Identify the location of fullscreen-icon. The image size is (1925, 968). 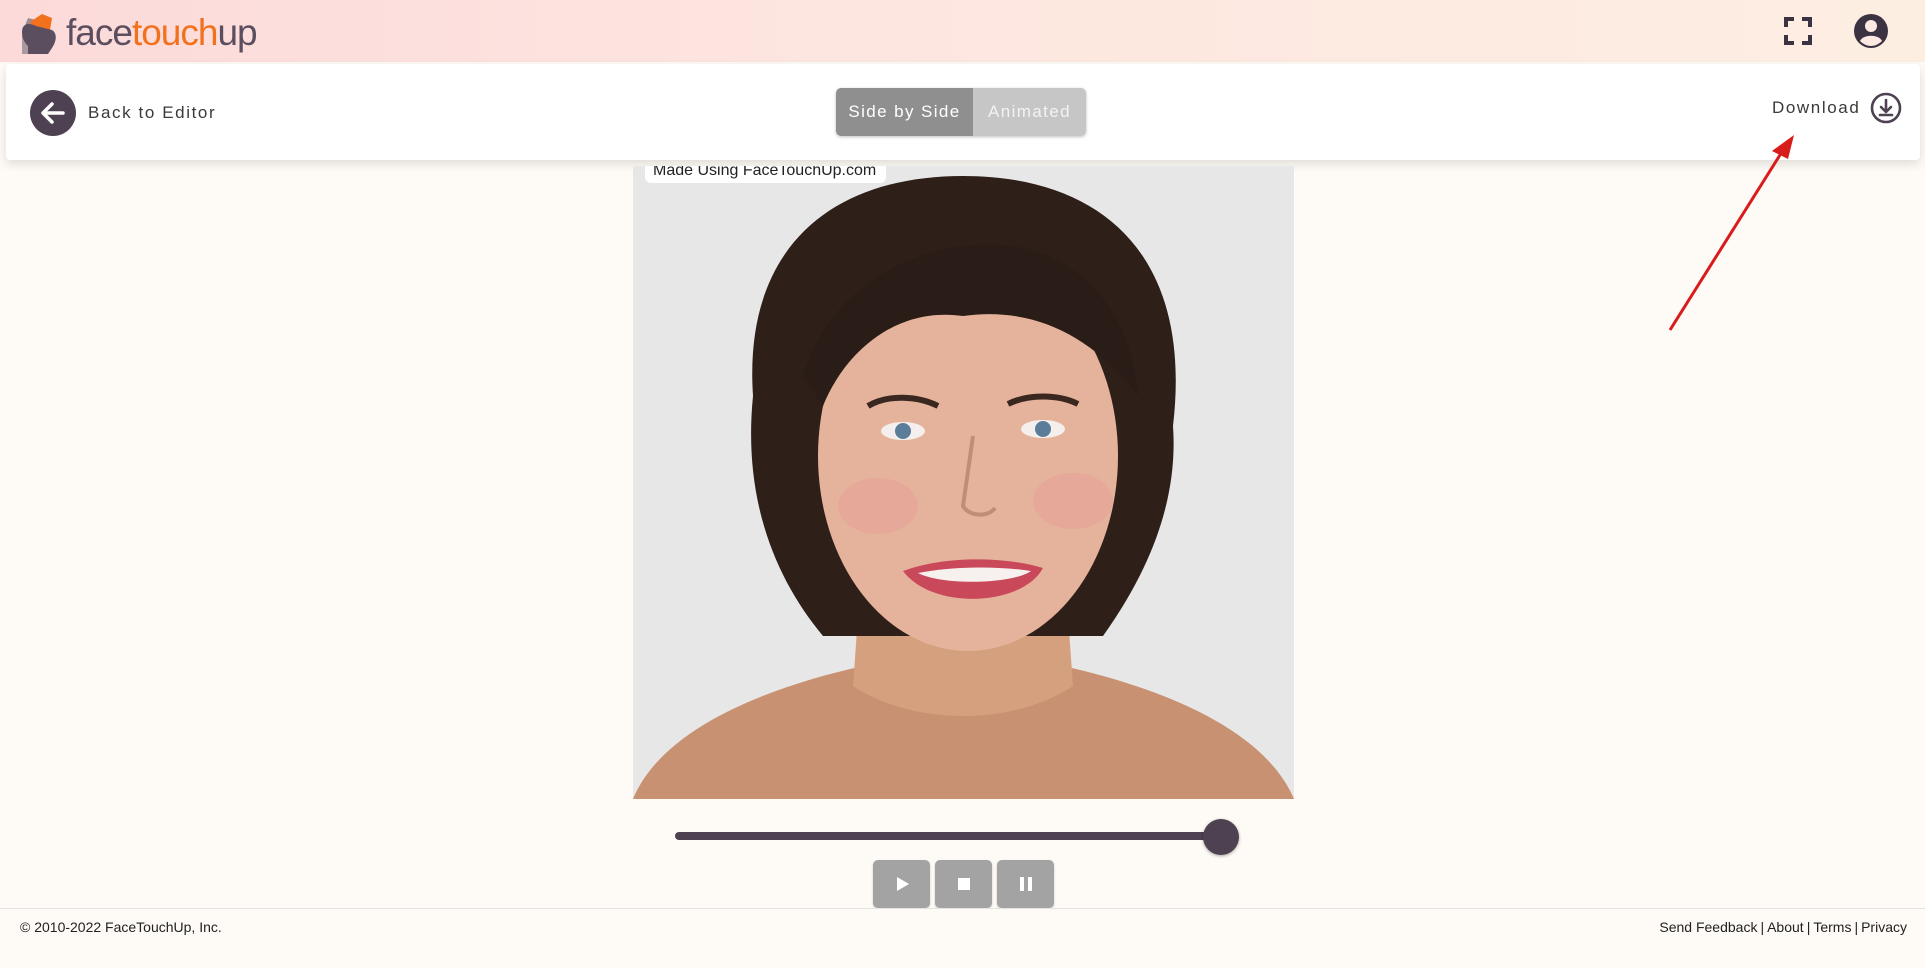
(1798, 31).